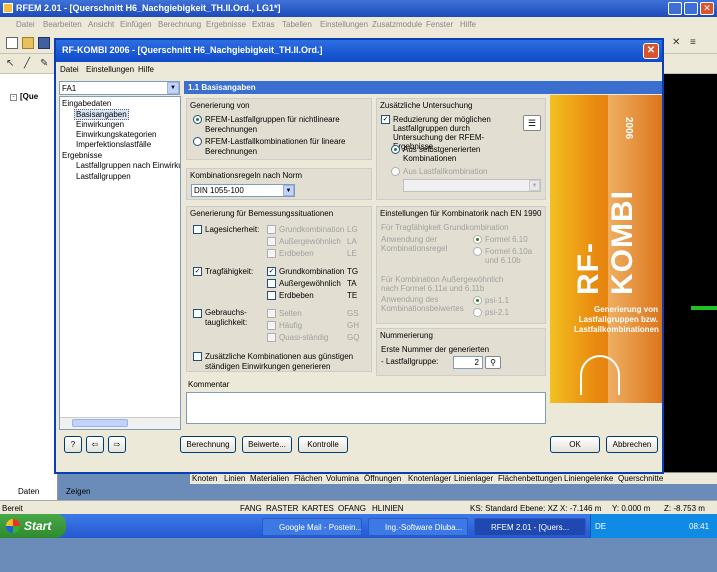 The height and width of the screenshot is (572, 717). Describe the element at coordinates (388, 508) in the screenshot. I see `toggle-hlinien: HLINIEN` at that location.